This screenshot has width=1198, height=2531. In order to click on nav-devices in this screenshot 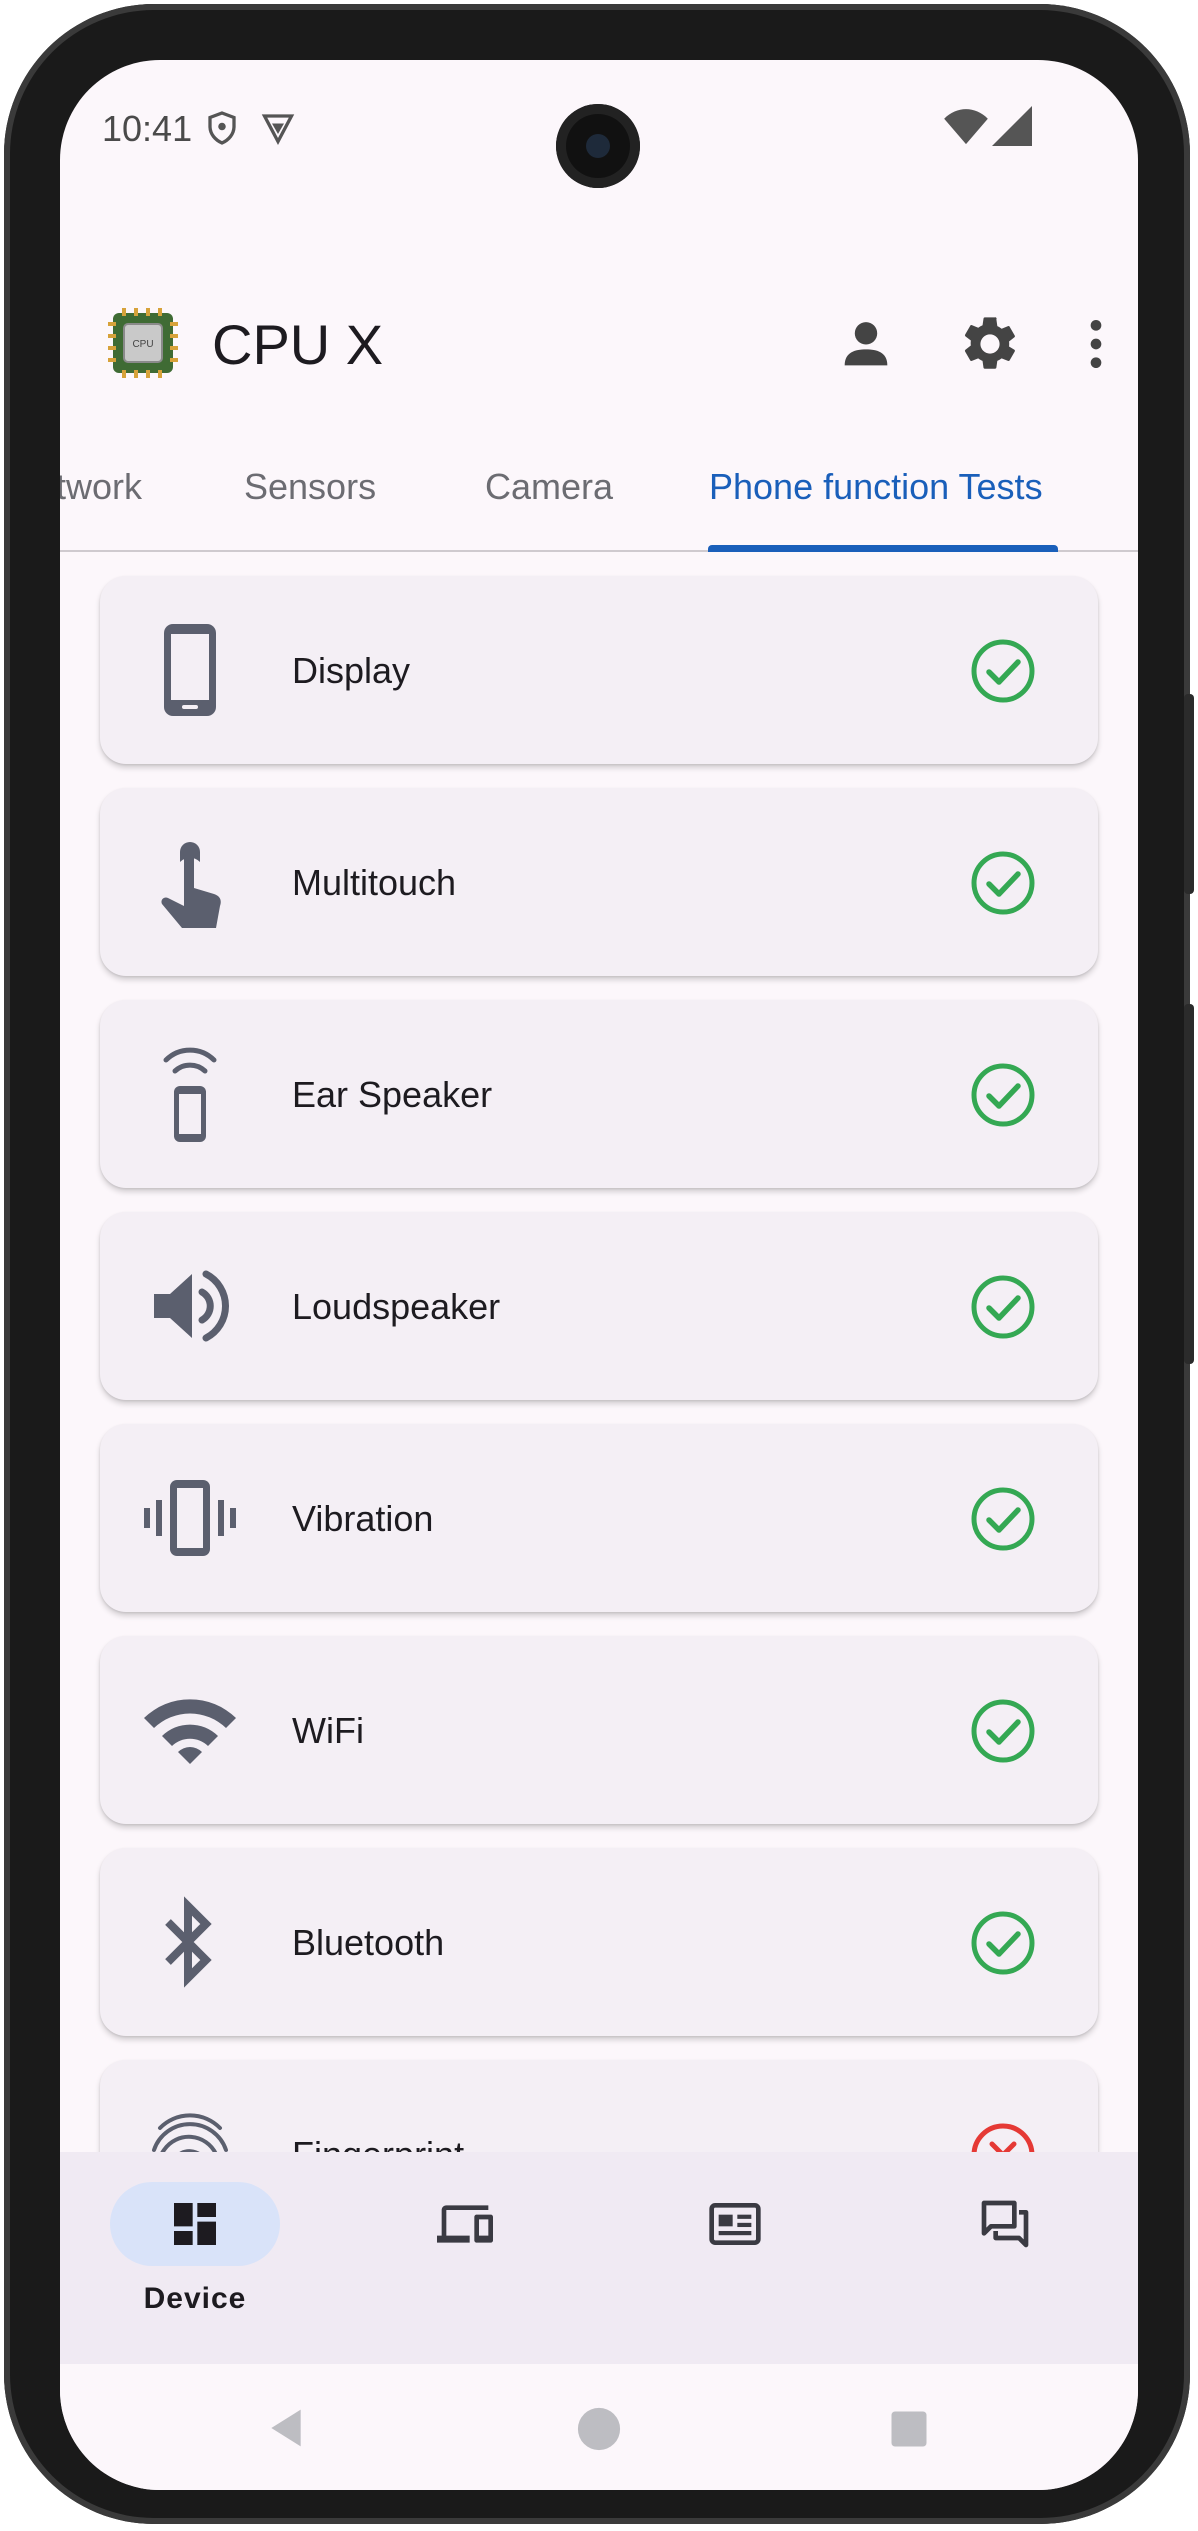, I will do `click(465, 2262)`.